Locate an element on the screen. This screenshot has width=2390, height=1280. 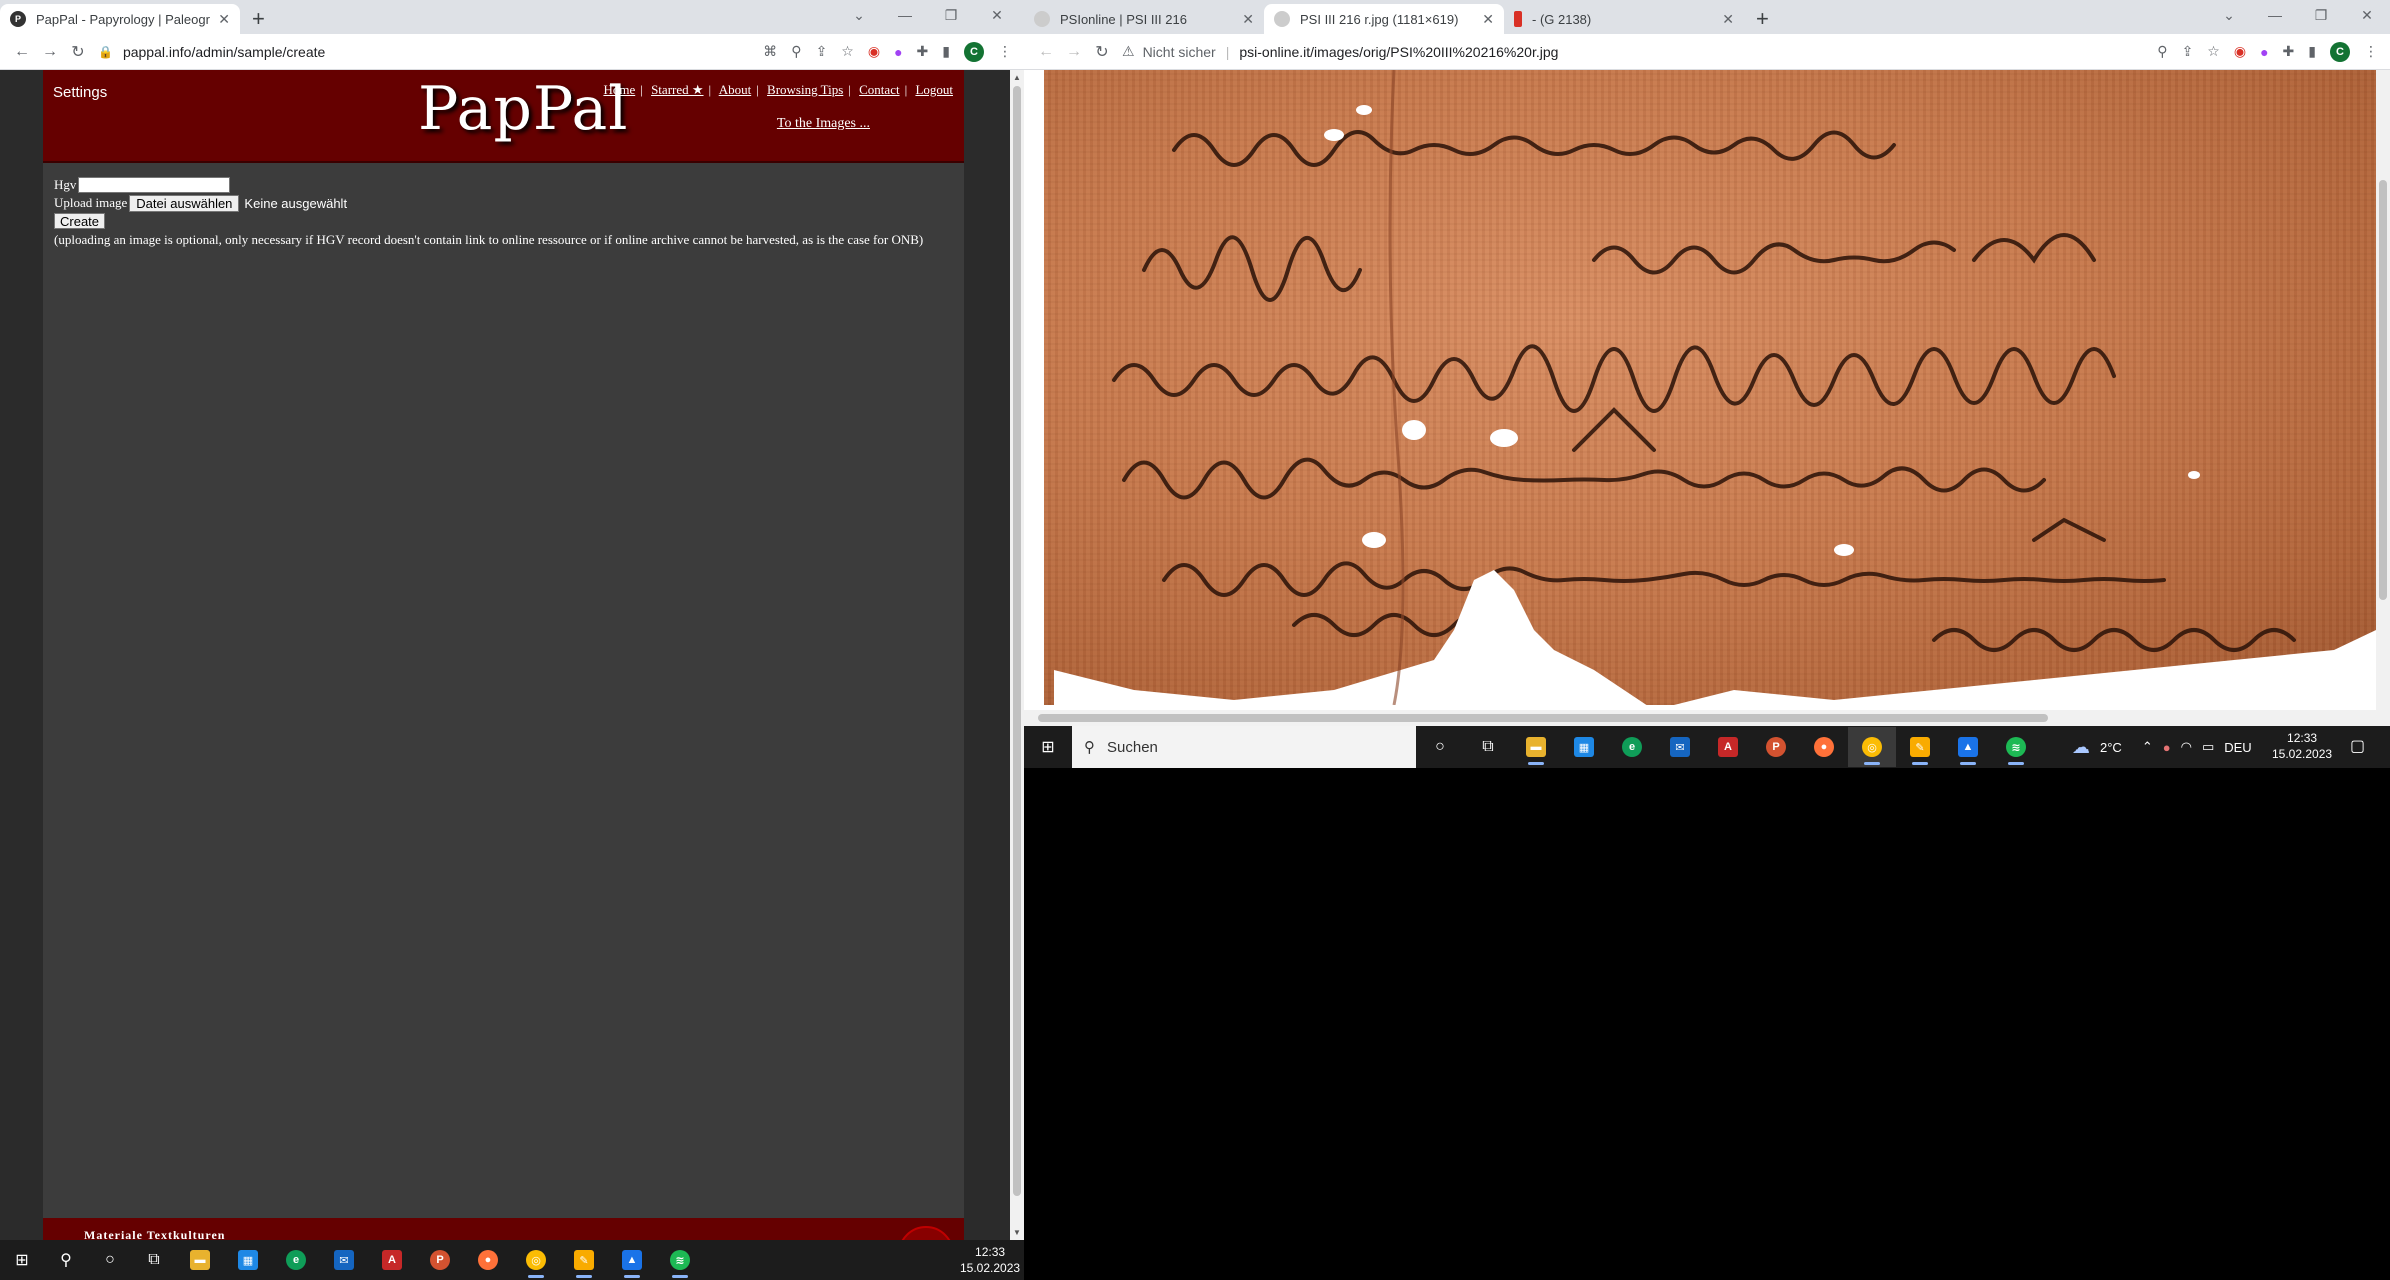
notifications-icon: ▢ is located at coordinates (2357, 746).